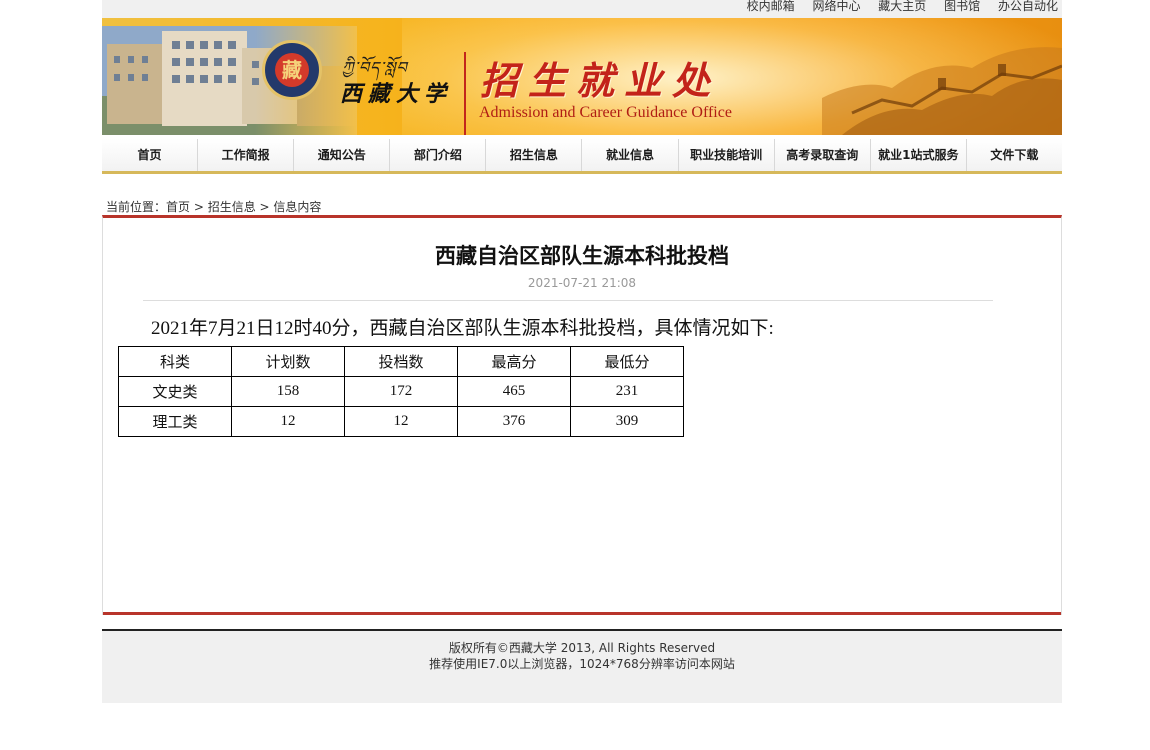 This screenshot has width=1150, height=750. What do you see at coordinates (627, 361) in the screenshot?
I see `table-header-cell: 最低分` at bounding box center [627, 361].